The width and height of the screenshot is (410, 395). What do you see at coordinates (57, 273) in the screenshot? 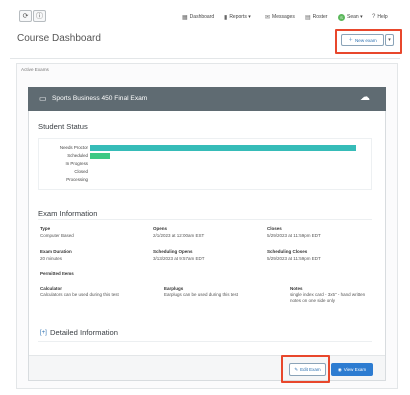
I see `permitted-items-label: Permitted Items` at bounding box center [57, 273].